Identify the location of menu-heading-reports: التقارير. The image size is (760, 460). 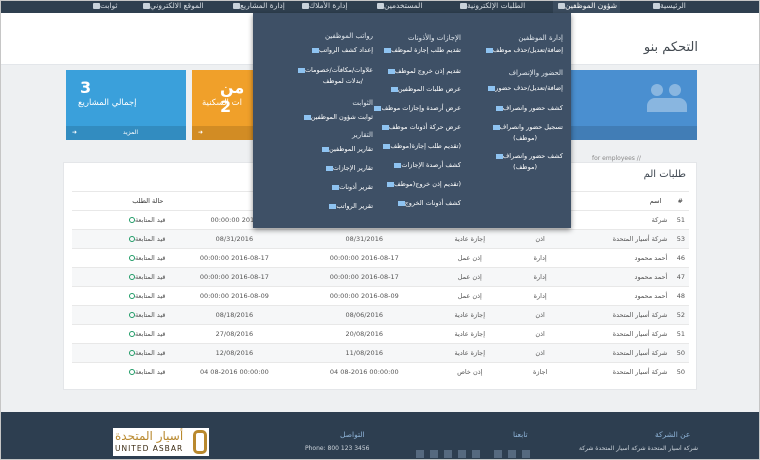
(362, 135).